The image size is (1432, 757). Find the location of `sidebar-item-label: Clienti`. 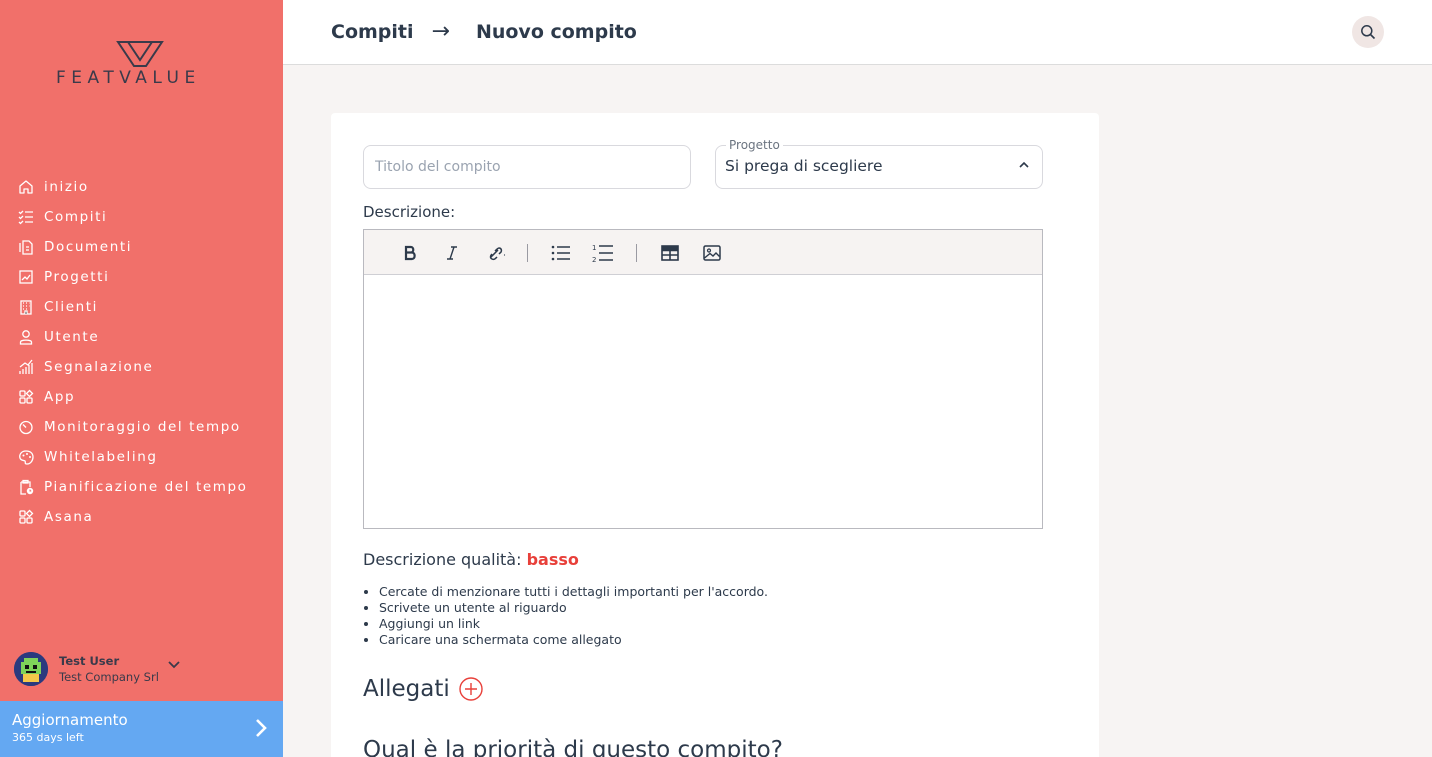

sidebar-item-label: Clienti is located at coordinates (71, 307).